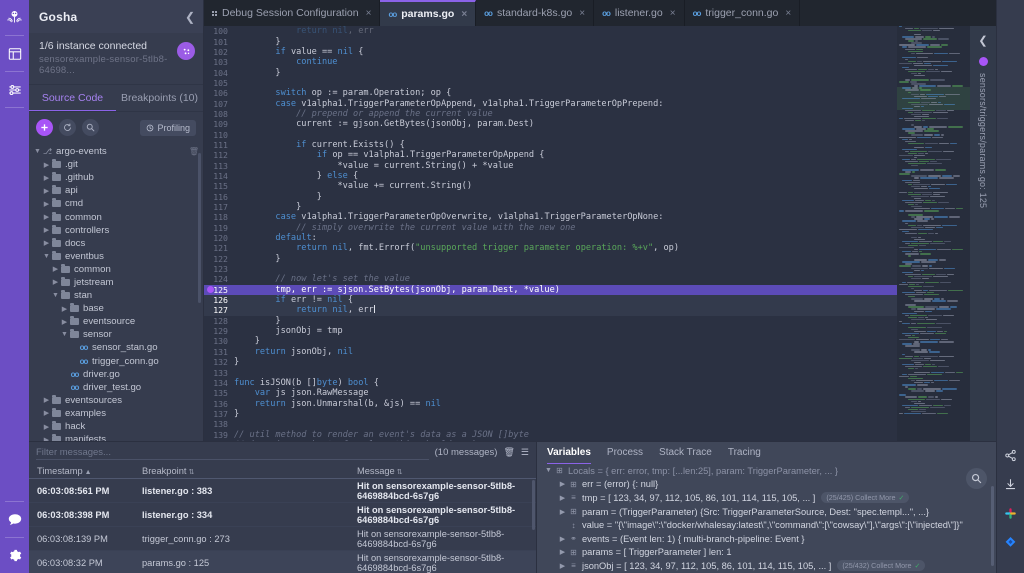 The width and height of the screenshot is (1024, 573). Describe the element at coordinates (249, 471) in the screenshot. I see `column-header-breakpoint: Breakpoint ⇅` at that location.